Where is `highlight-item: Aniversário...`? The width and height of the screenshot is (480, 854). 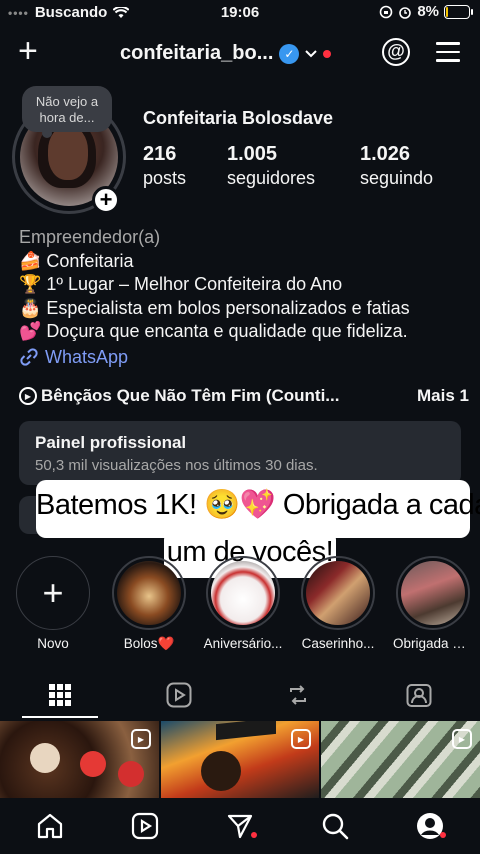
highlight-item: Aniversário... is located at coordinates (243, 603).